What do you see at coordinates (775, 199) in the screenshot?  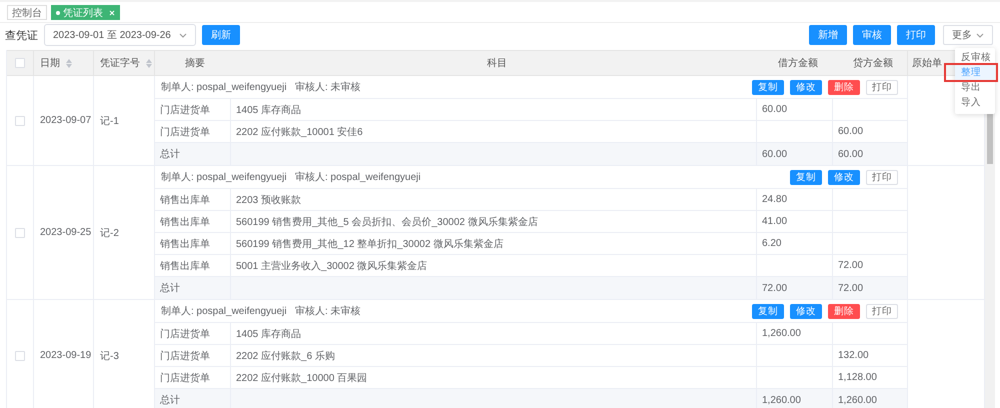 I see `debit-cell: 24.80` at bounding box center [775, 199].